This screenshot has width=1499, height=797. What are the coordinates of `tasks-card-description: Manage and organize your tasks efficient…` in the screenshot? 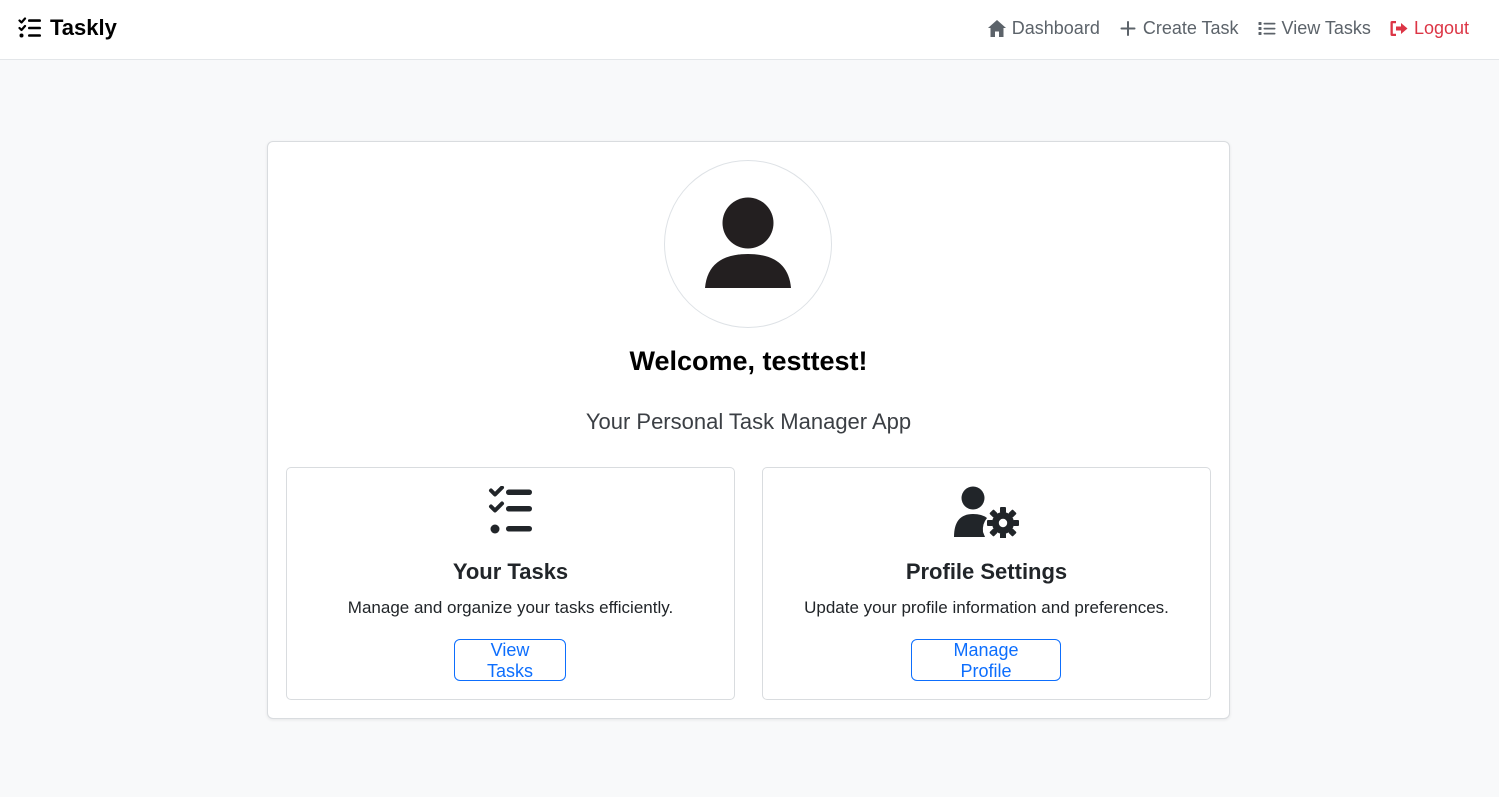 It's located at (510, 607).